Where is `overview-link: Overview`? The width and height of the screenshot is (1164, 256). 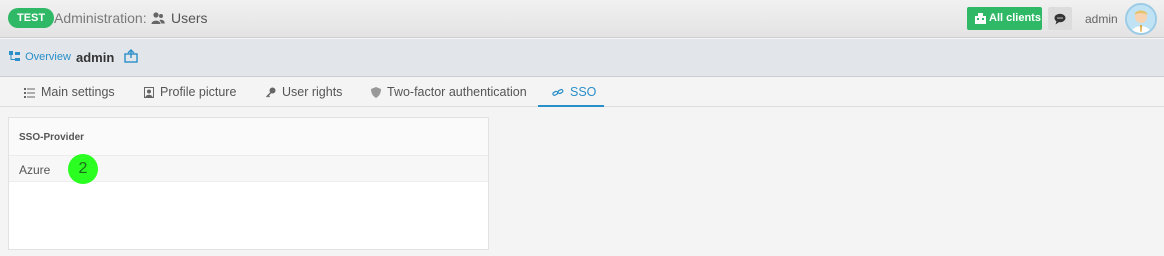
overview-link: Overview is located at coordinates (40, 57).